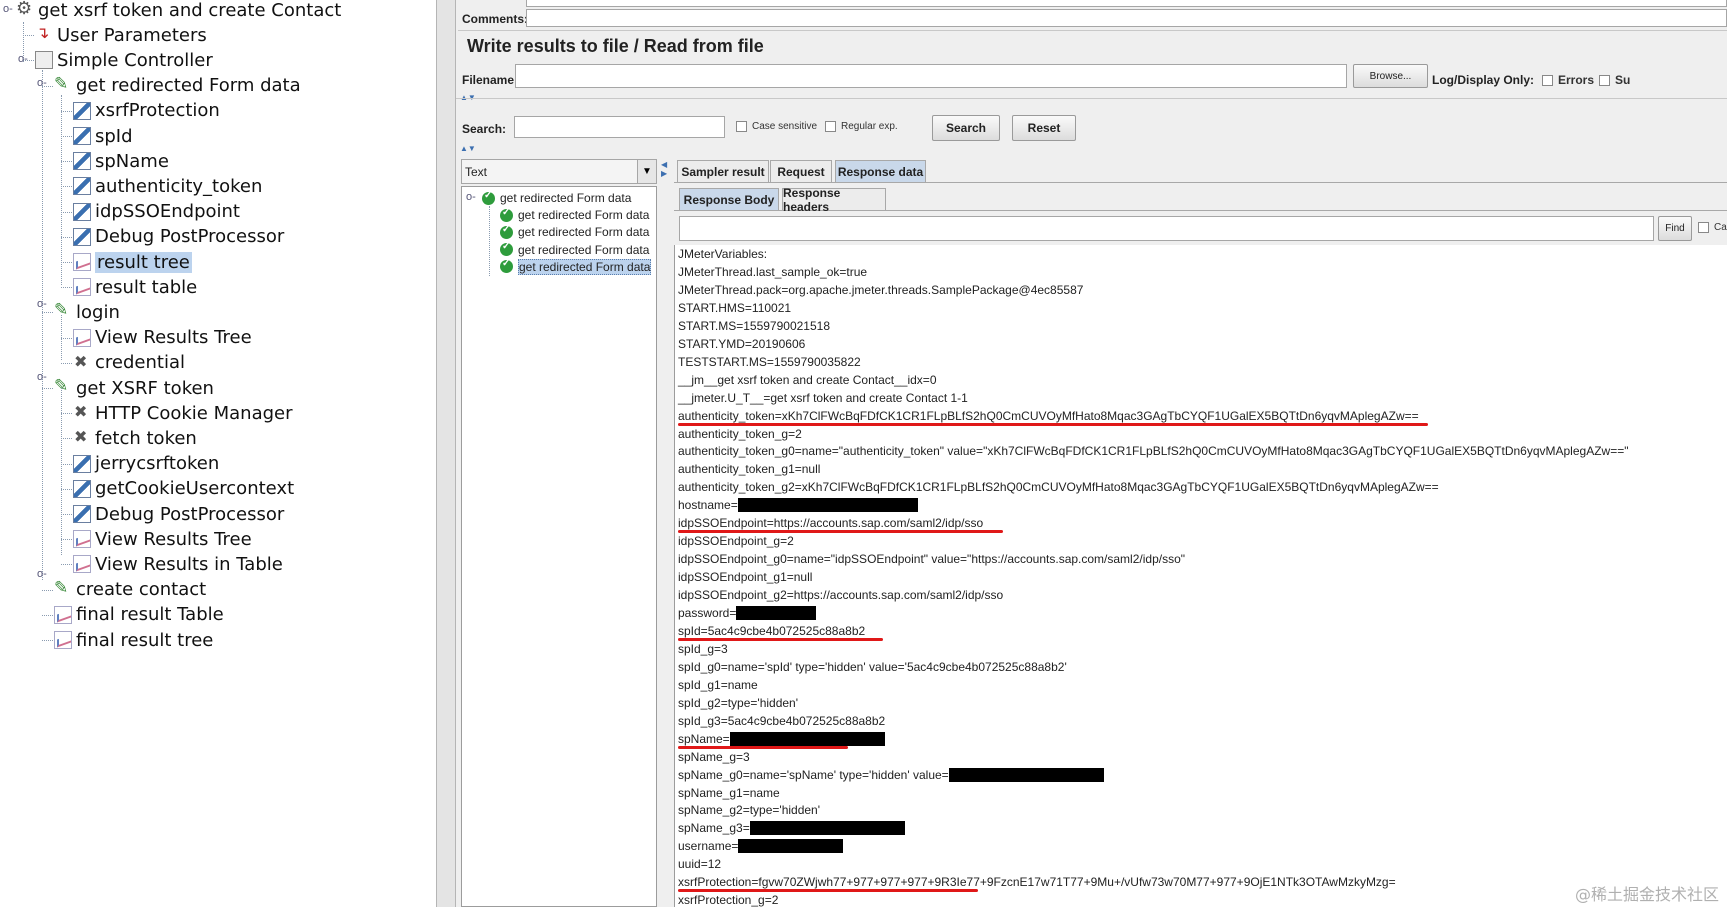 This screenshot has height=907, width=1727. What do you see at coordinates (861, 126) in the screenshot?
I see `regular-exp-checkbox: Regular exp.` at bounding box center [861, 126].